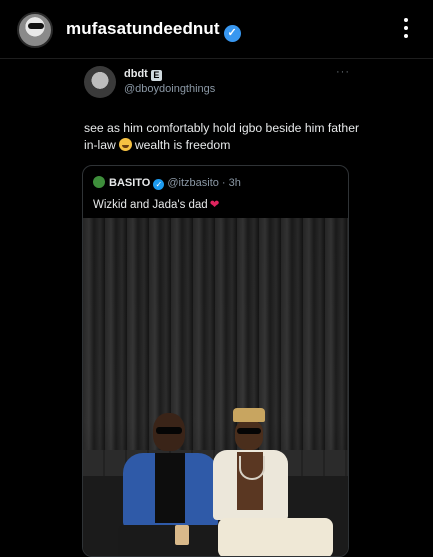 The image size is (433, 557). I want to click on post-username: mufasatundeednut ✓, so click(153, 30).